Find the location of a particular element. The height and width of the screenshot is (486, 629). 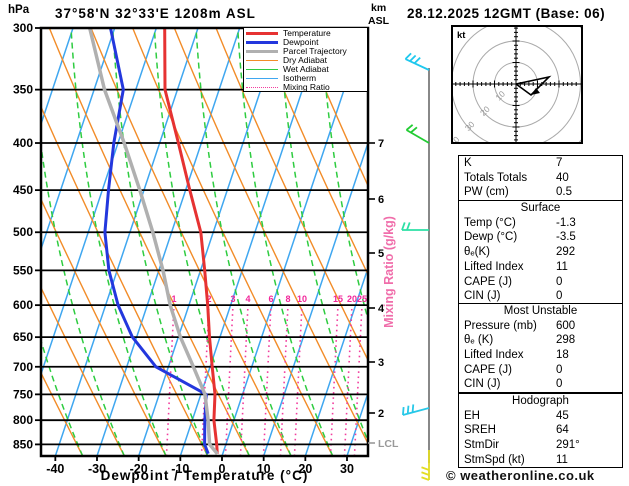

pressure-tick-label: 800 is located at coordinates (23, 420).